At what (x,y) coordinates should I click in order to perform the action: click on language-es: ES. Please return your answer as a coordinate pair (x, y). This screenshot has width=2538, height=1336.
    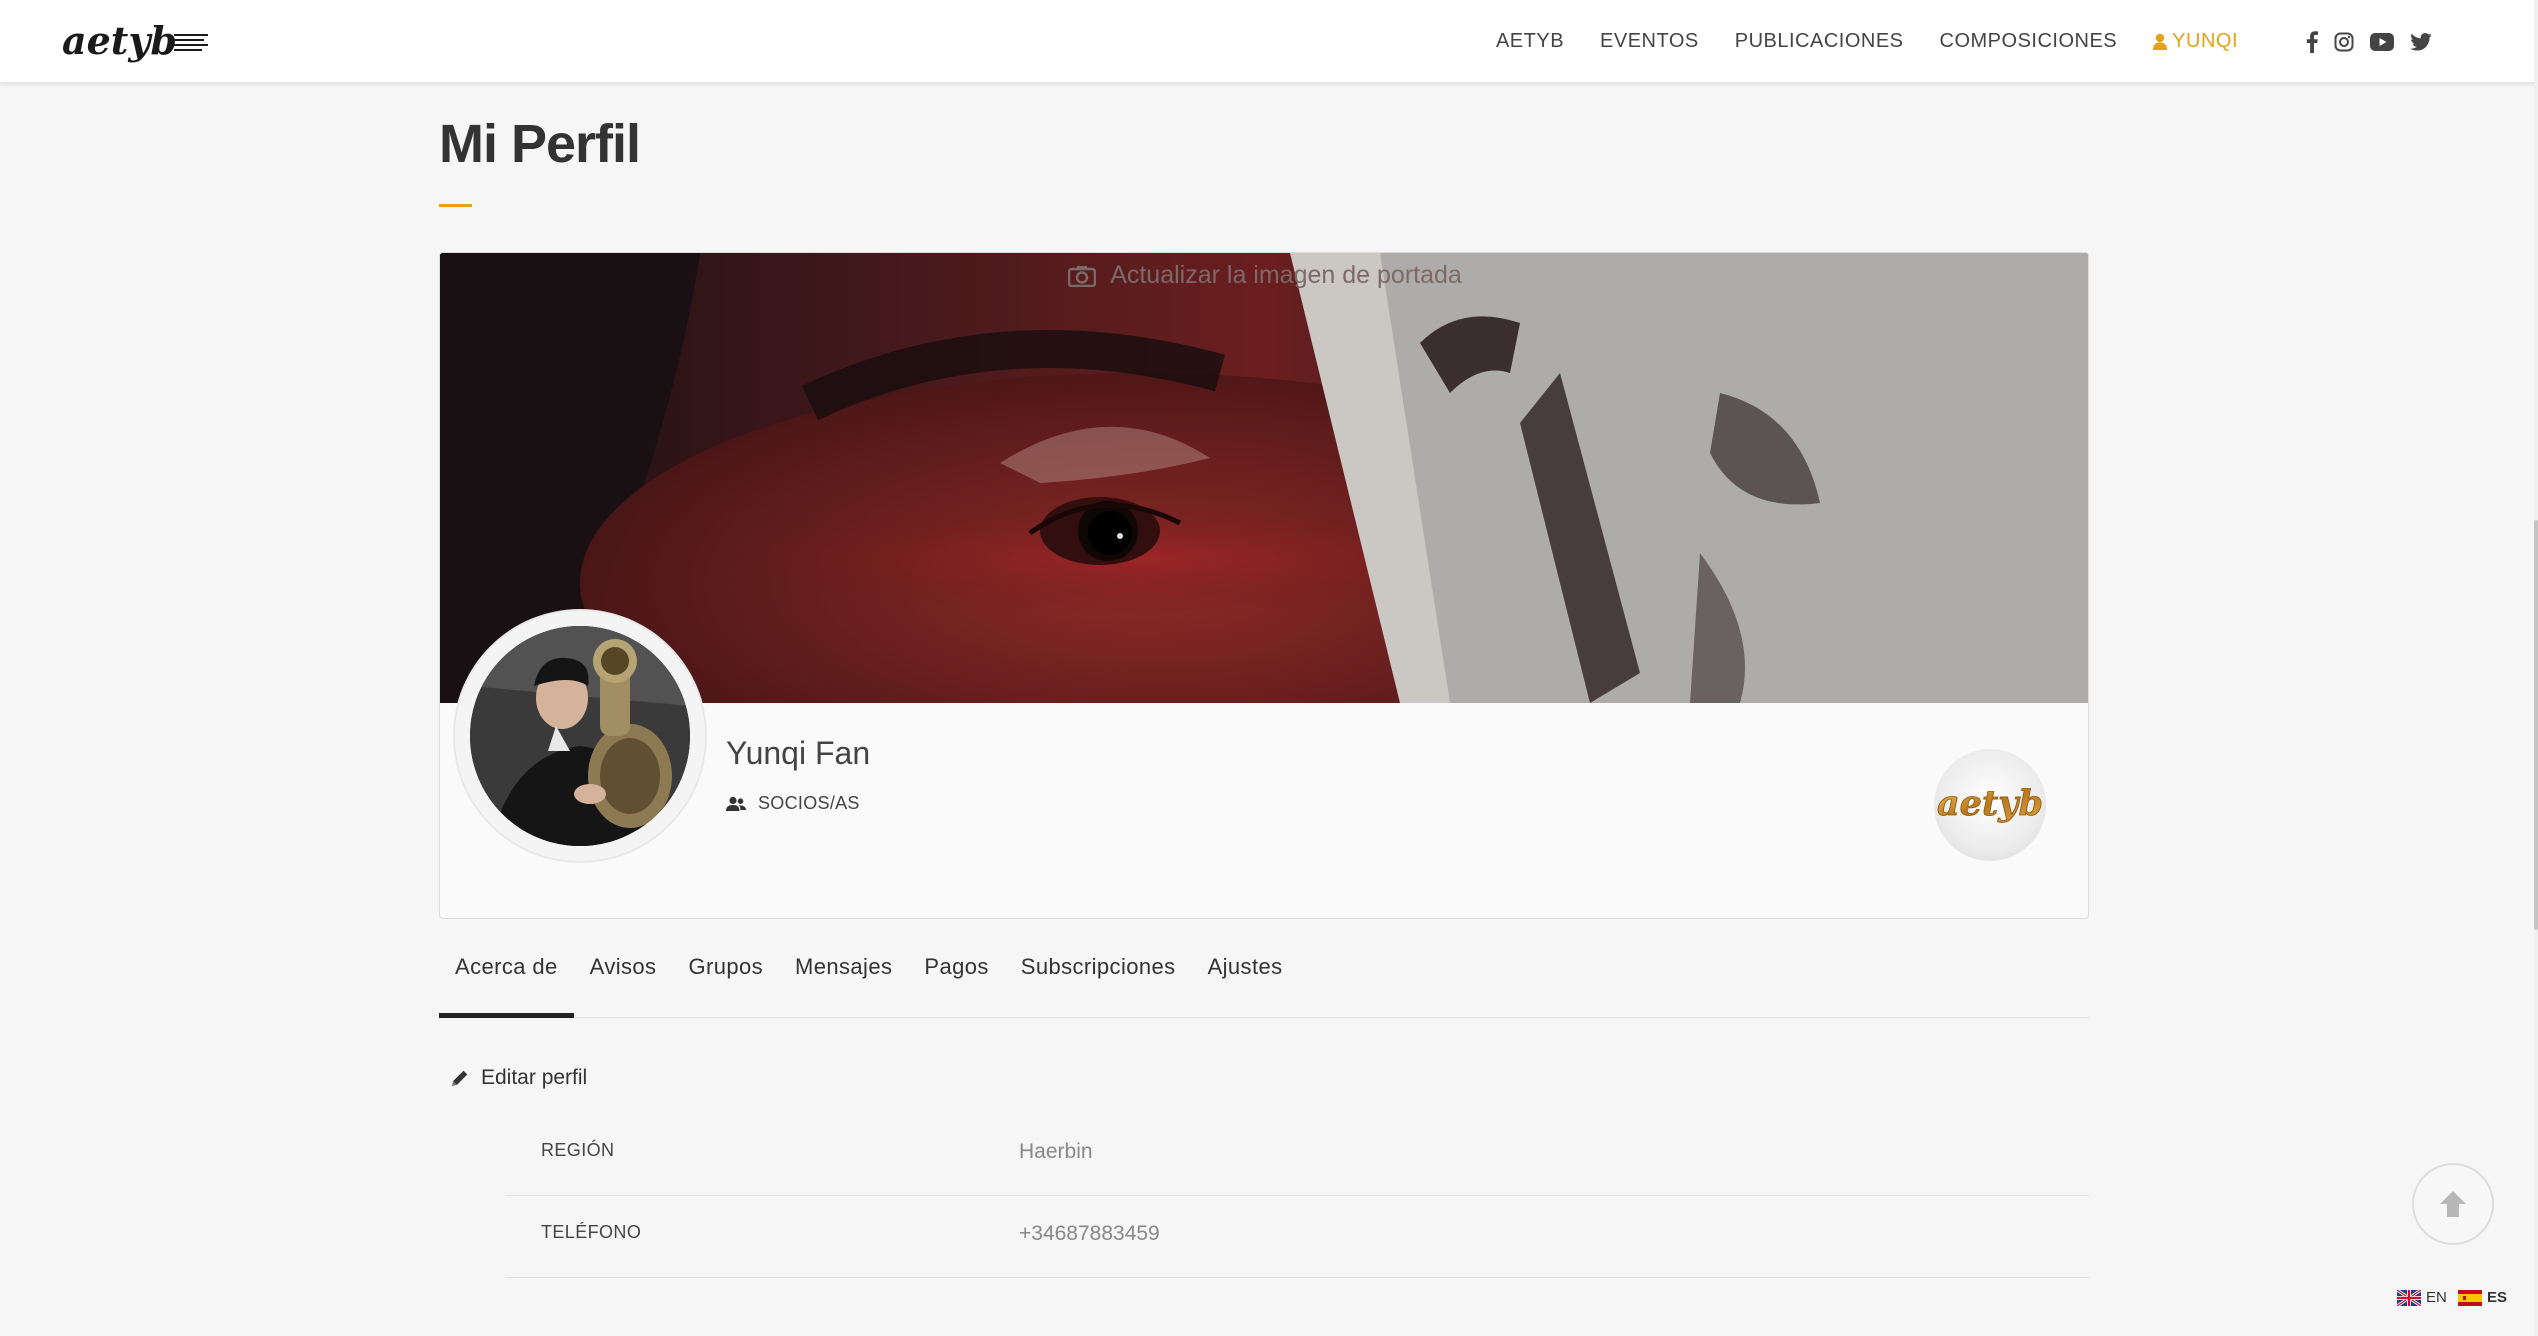
    Looking at the image, I should click on (2482, 1297).